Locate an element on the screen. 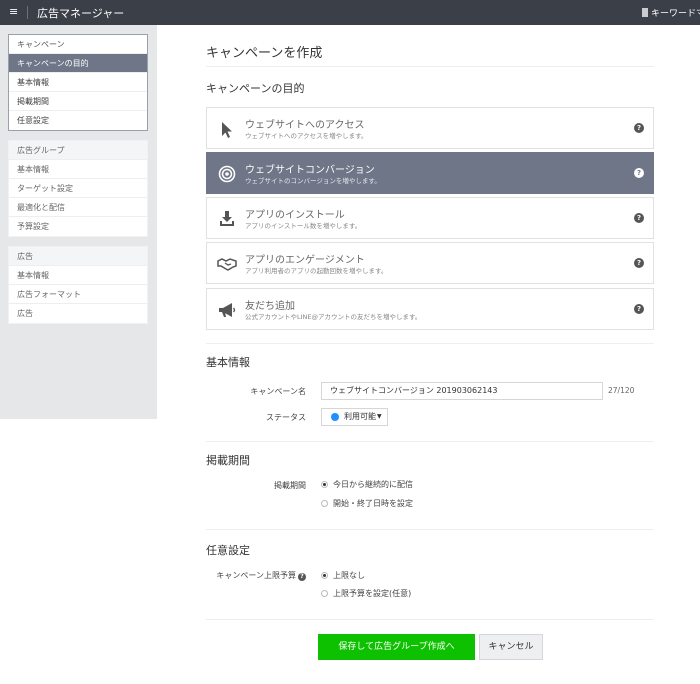  period-option-range: 開始・終了日時を設定 is located at coordinates (373, 503).